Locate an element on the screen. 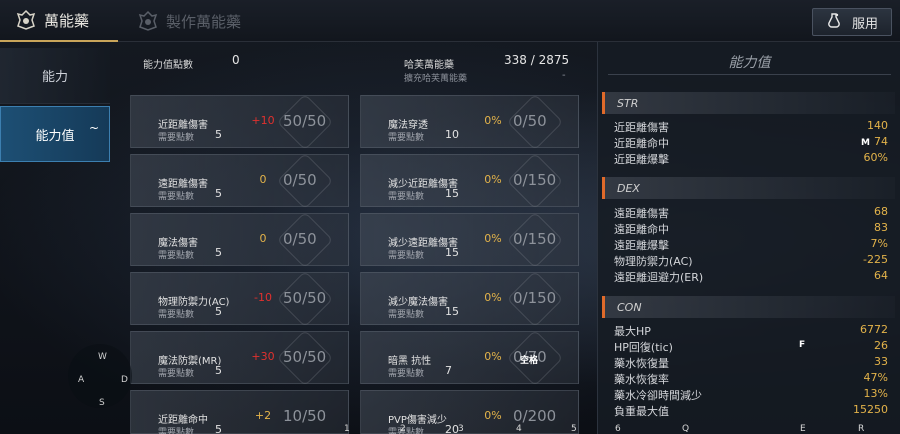 The height and width of the screenshot is (434, 900). key-s: S is located at coordinates (102, 403).